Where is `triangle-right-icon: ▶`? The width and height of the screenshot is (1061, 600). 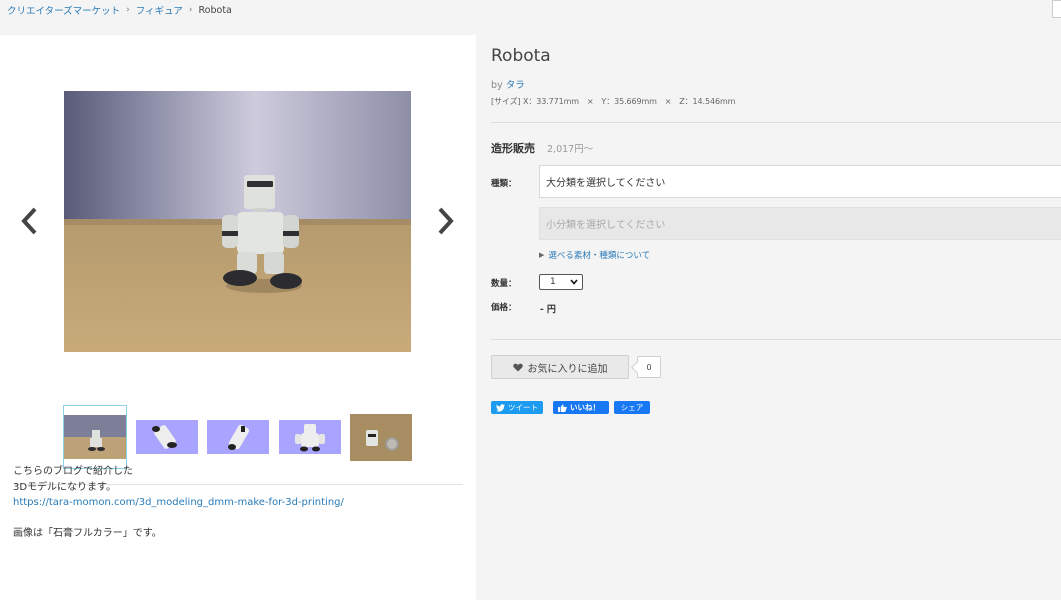 triangle-right-icon: ▶ is located at coordinates (542, 255).